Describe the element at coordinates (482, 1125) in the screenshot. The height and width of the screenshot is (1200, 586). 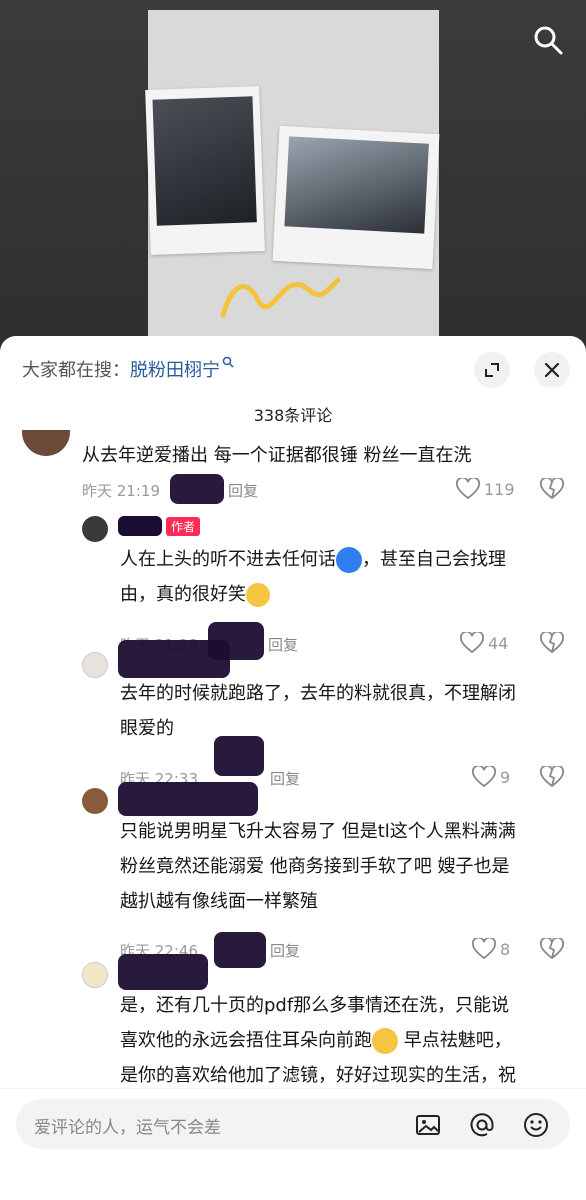
I see `mention-icon` at that location.